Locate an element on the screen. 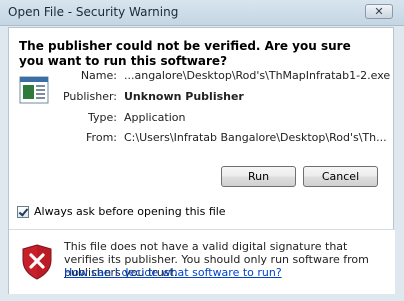  close-button: ✕ is located at coordinates (379, 11).